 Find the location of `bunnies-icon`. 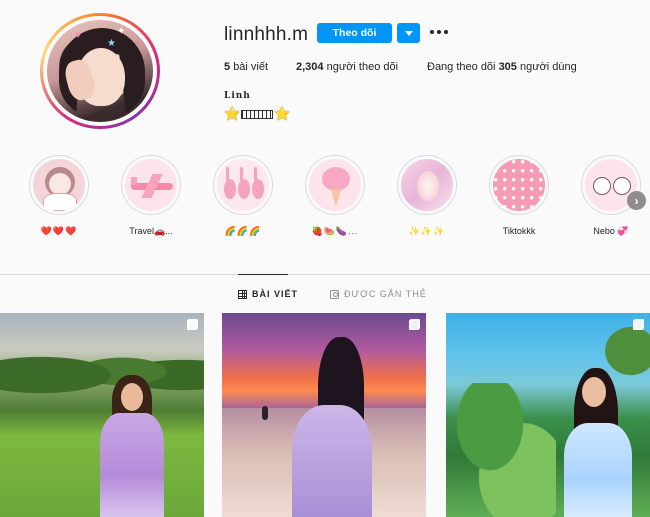

bunnies-icon is located at coordinates (243, 185).